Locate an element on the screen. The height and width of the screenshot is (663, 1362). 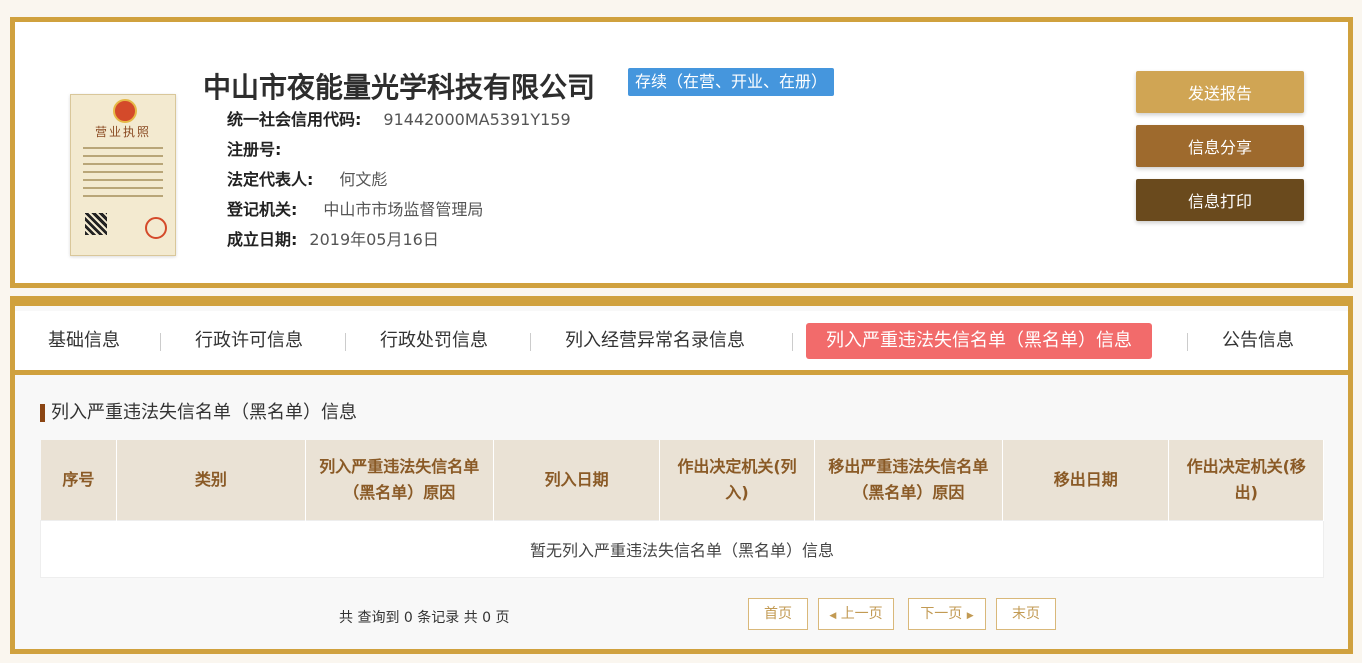
prev-page-button: ◀ 上一页 is located at coordinates (856, 614).